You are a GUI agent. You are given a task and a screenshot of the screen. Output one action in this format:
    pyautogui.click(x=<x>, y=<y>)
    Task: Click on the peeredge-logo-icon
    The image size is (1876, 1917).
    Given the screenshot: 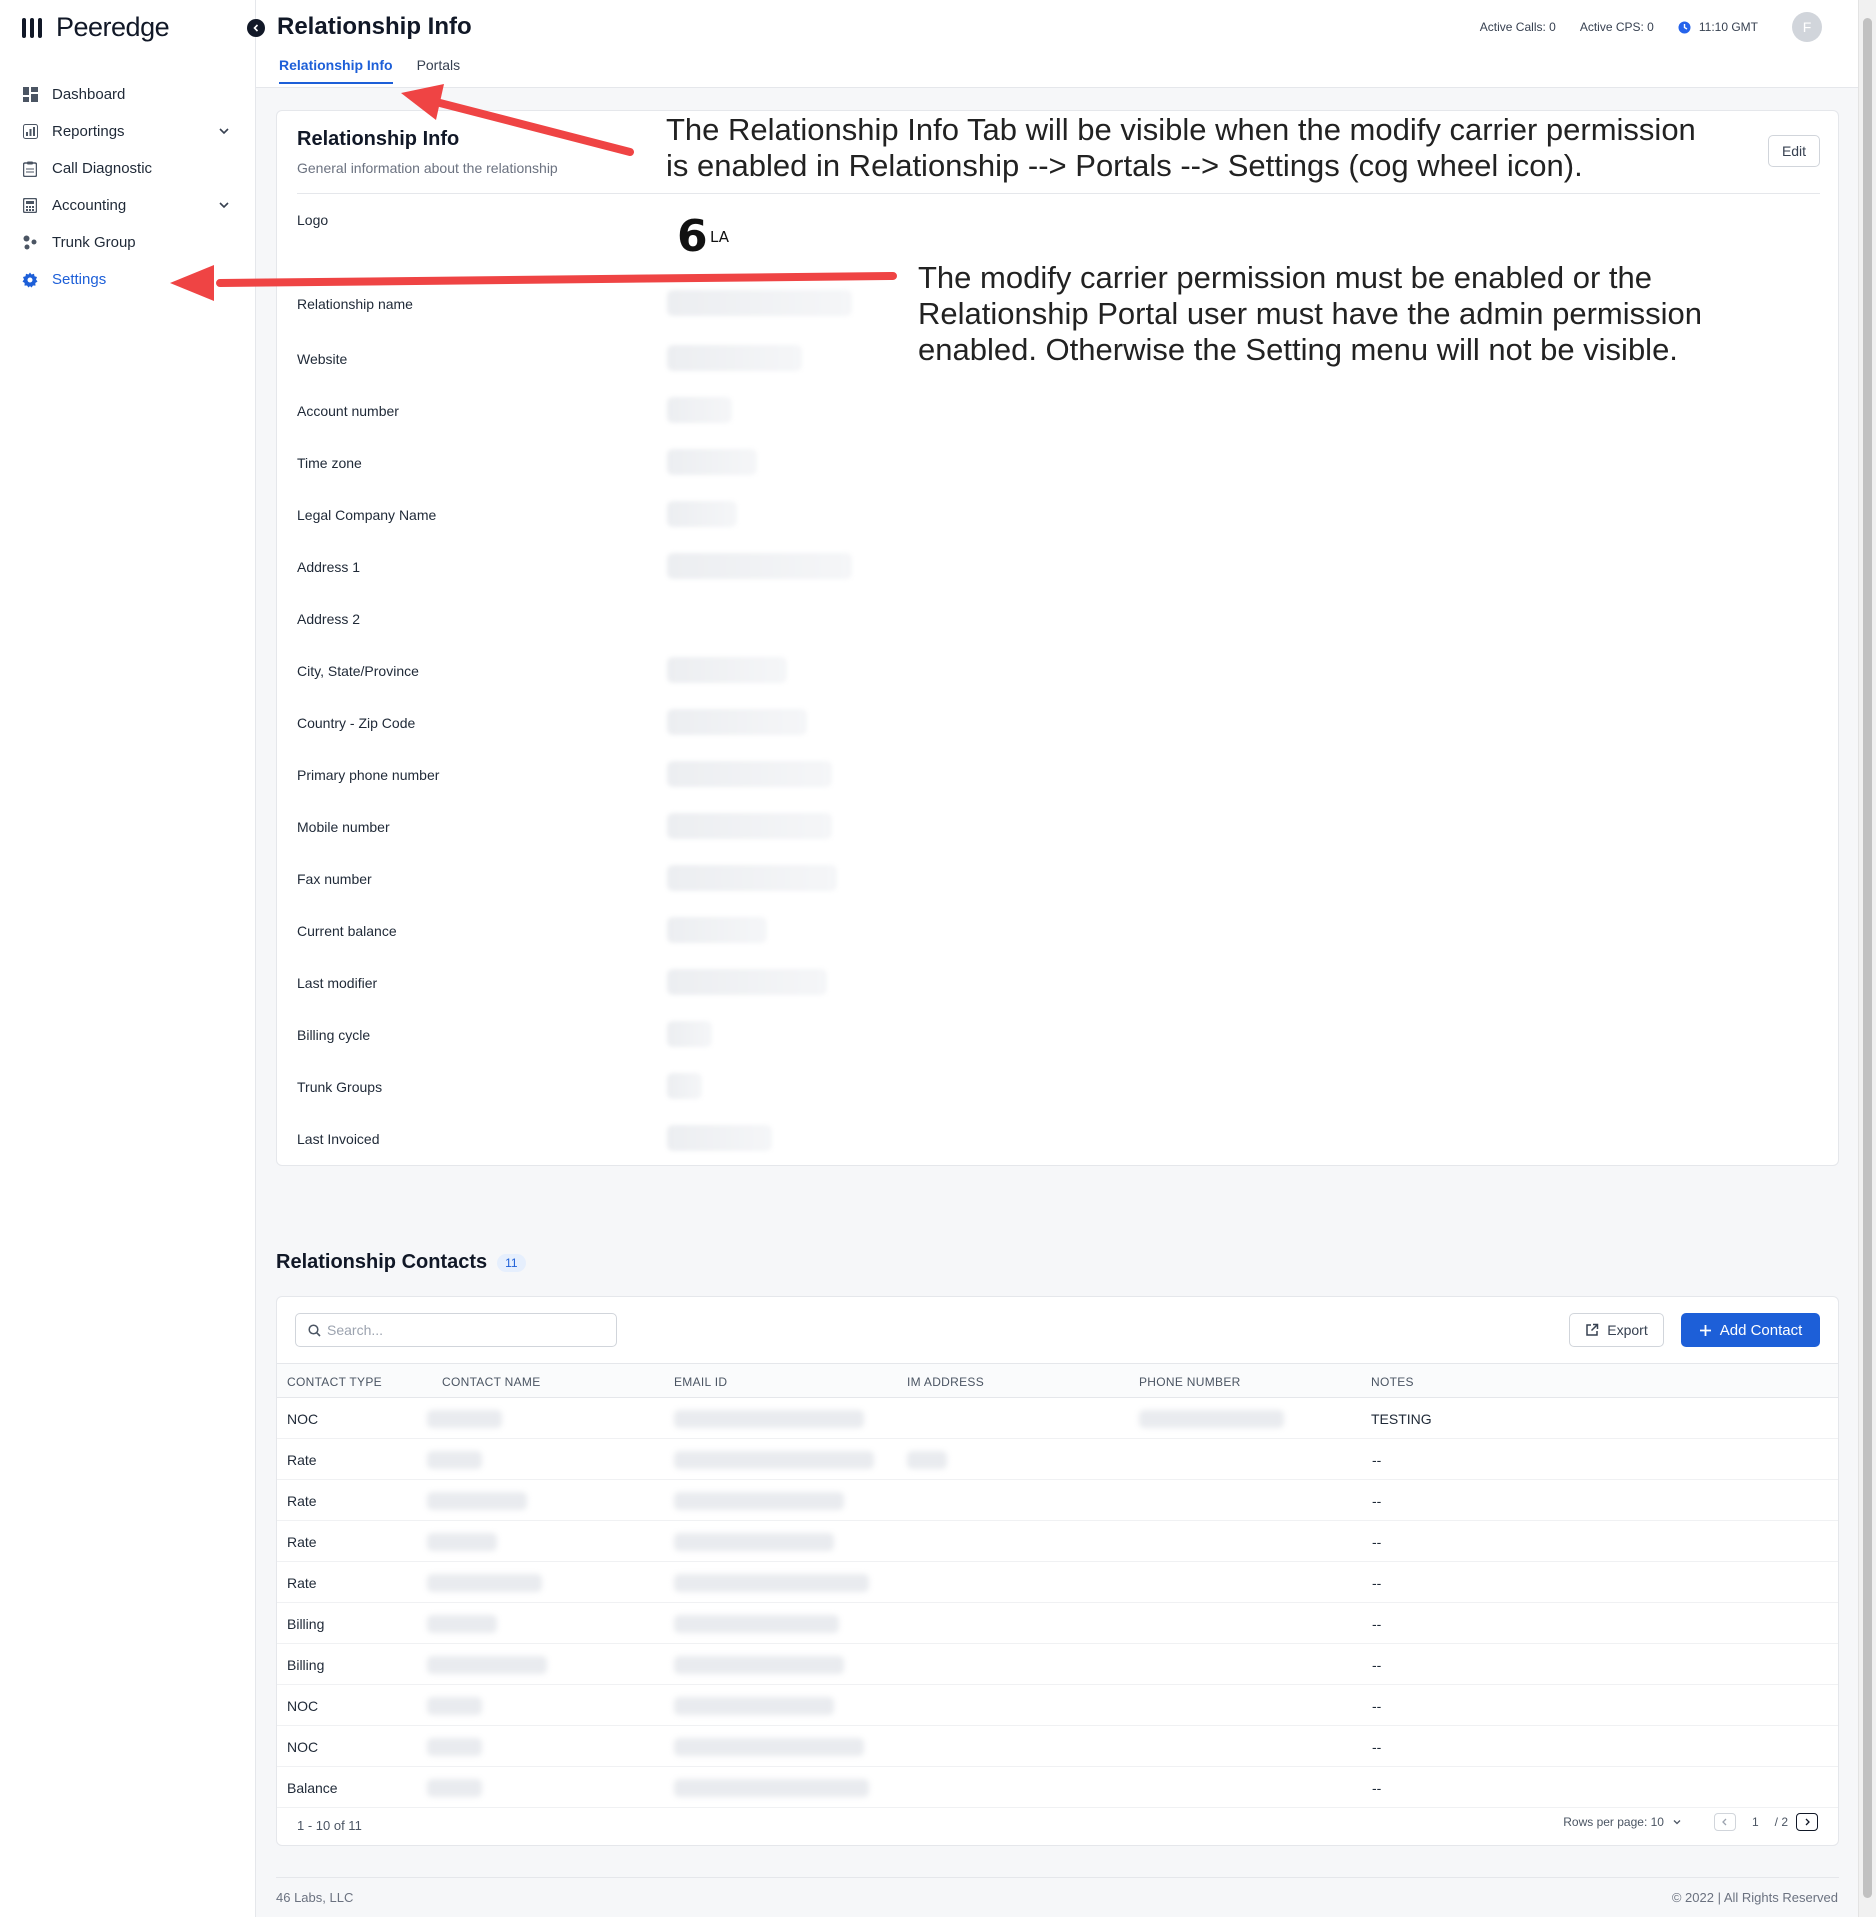 What is the action you would take?
    pyautogui.click(x=34, y=28)
    